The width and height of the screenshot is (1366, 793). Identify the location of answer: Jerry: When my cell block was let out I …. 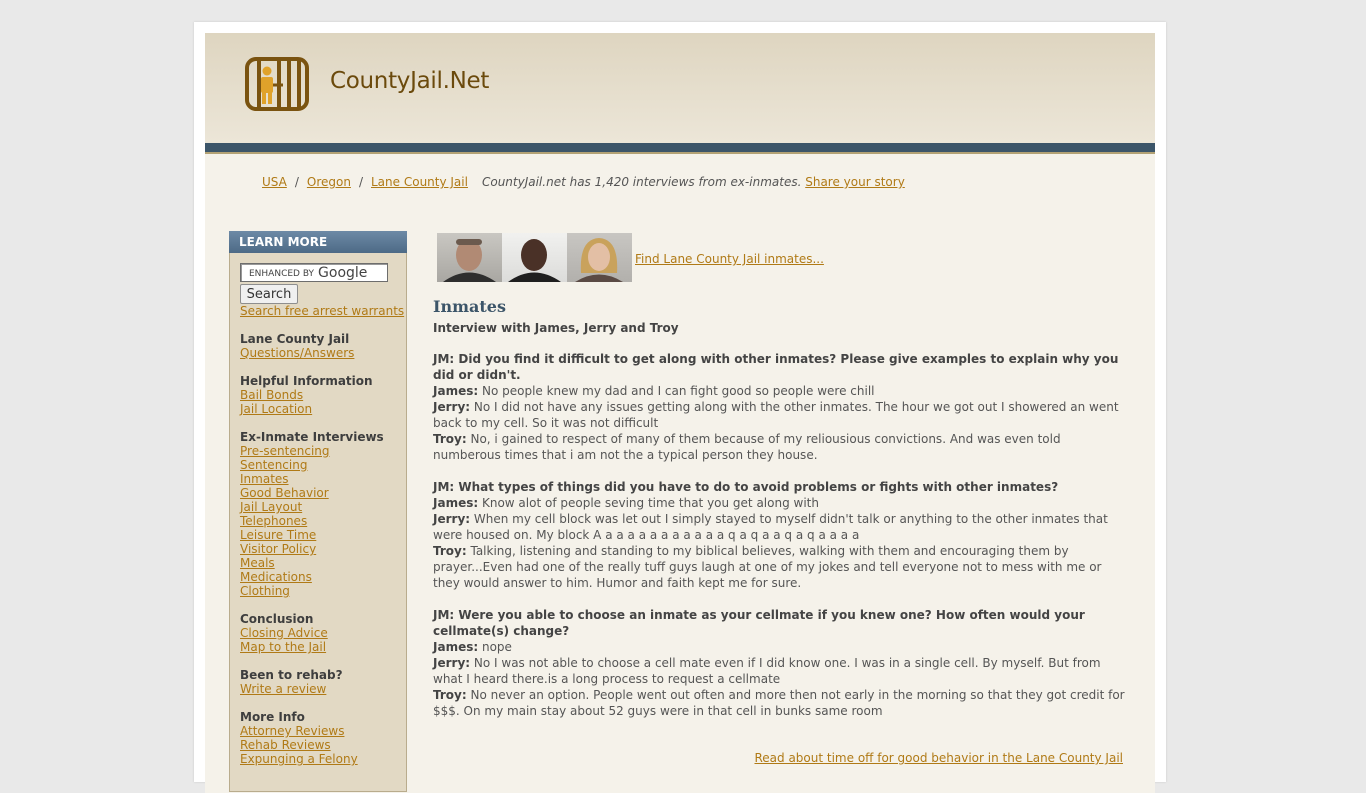
(780, 527).